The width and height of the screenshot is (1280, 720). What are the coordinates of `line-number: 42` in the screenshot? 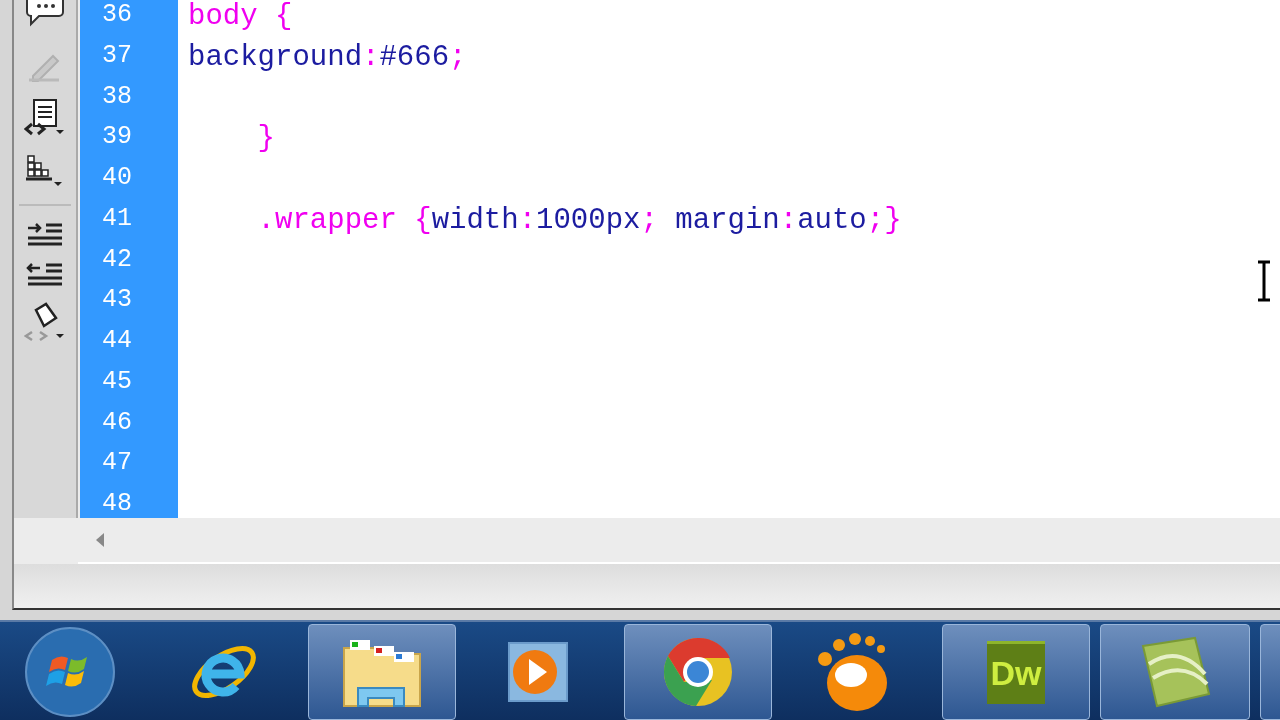 It's located at (129, 265).